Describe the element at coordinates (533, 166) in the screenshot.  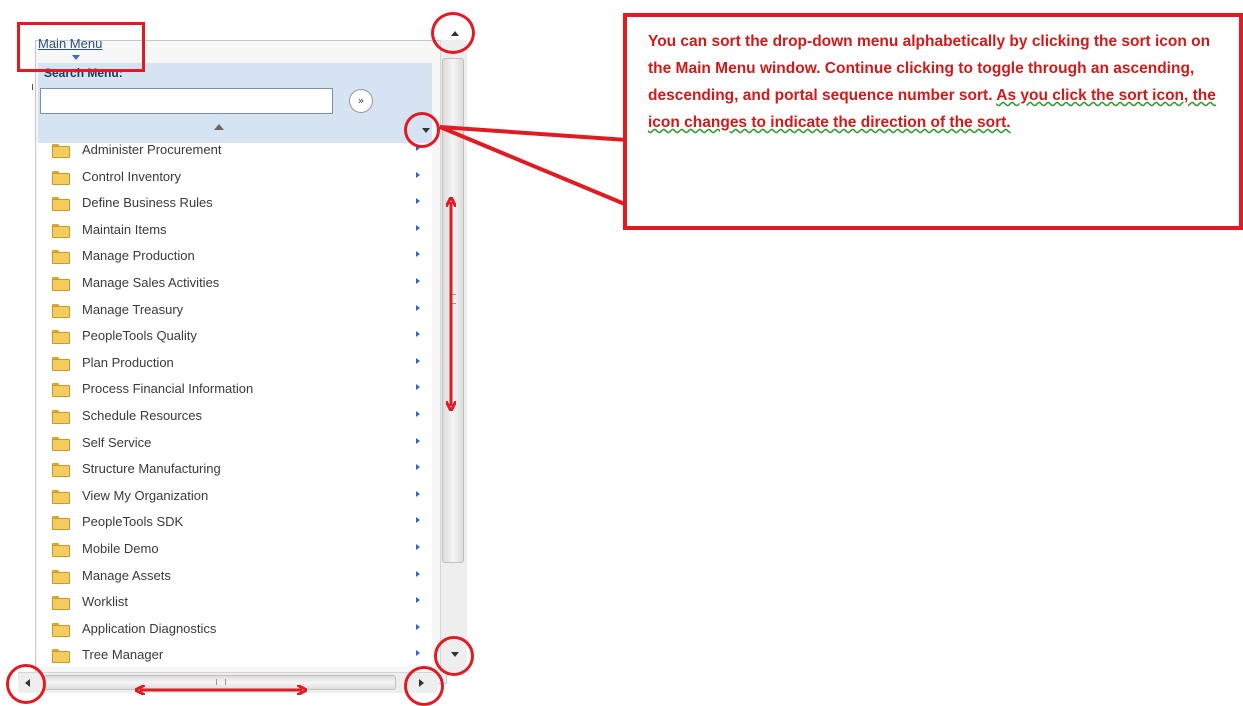
I see `callout-pointer` at that location.